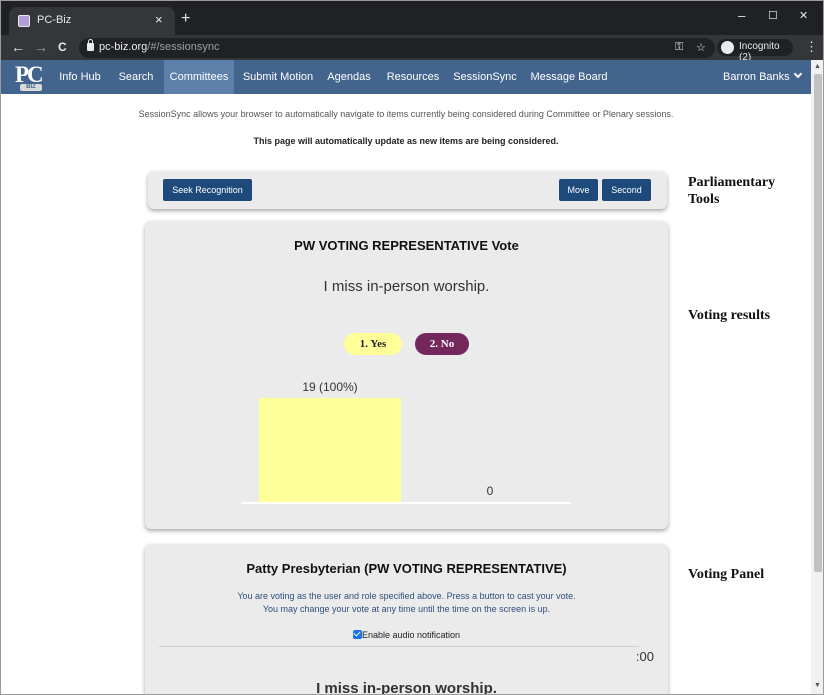 The width and height of the screenshot is (824, 695). Describe the element at coordinates (357, 634) in the screenshot. I see `audio-checkbox` at that location.